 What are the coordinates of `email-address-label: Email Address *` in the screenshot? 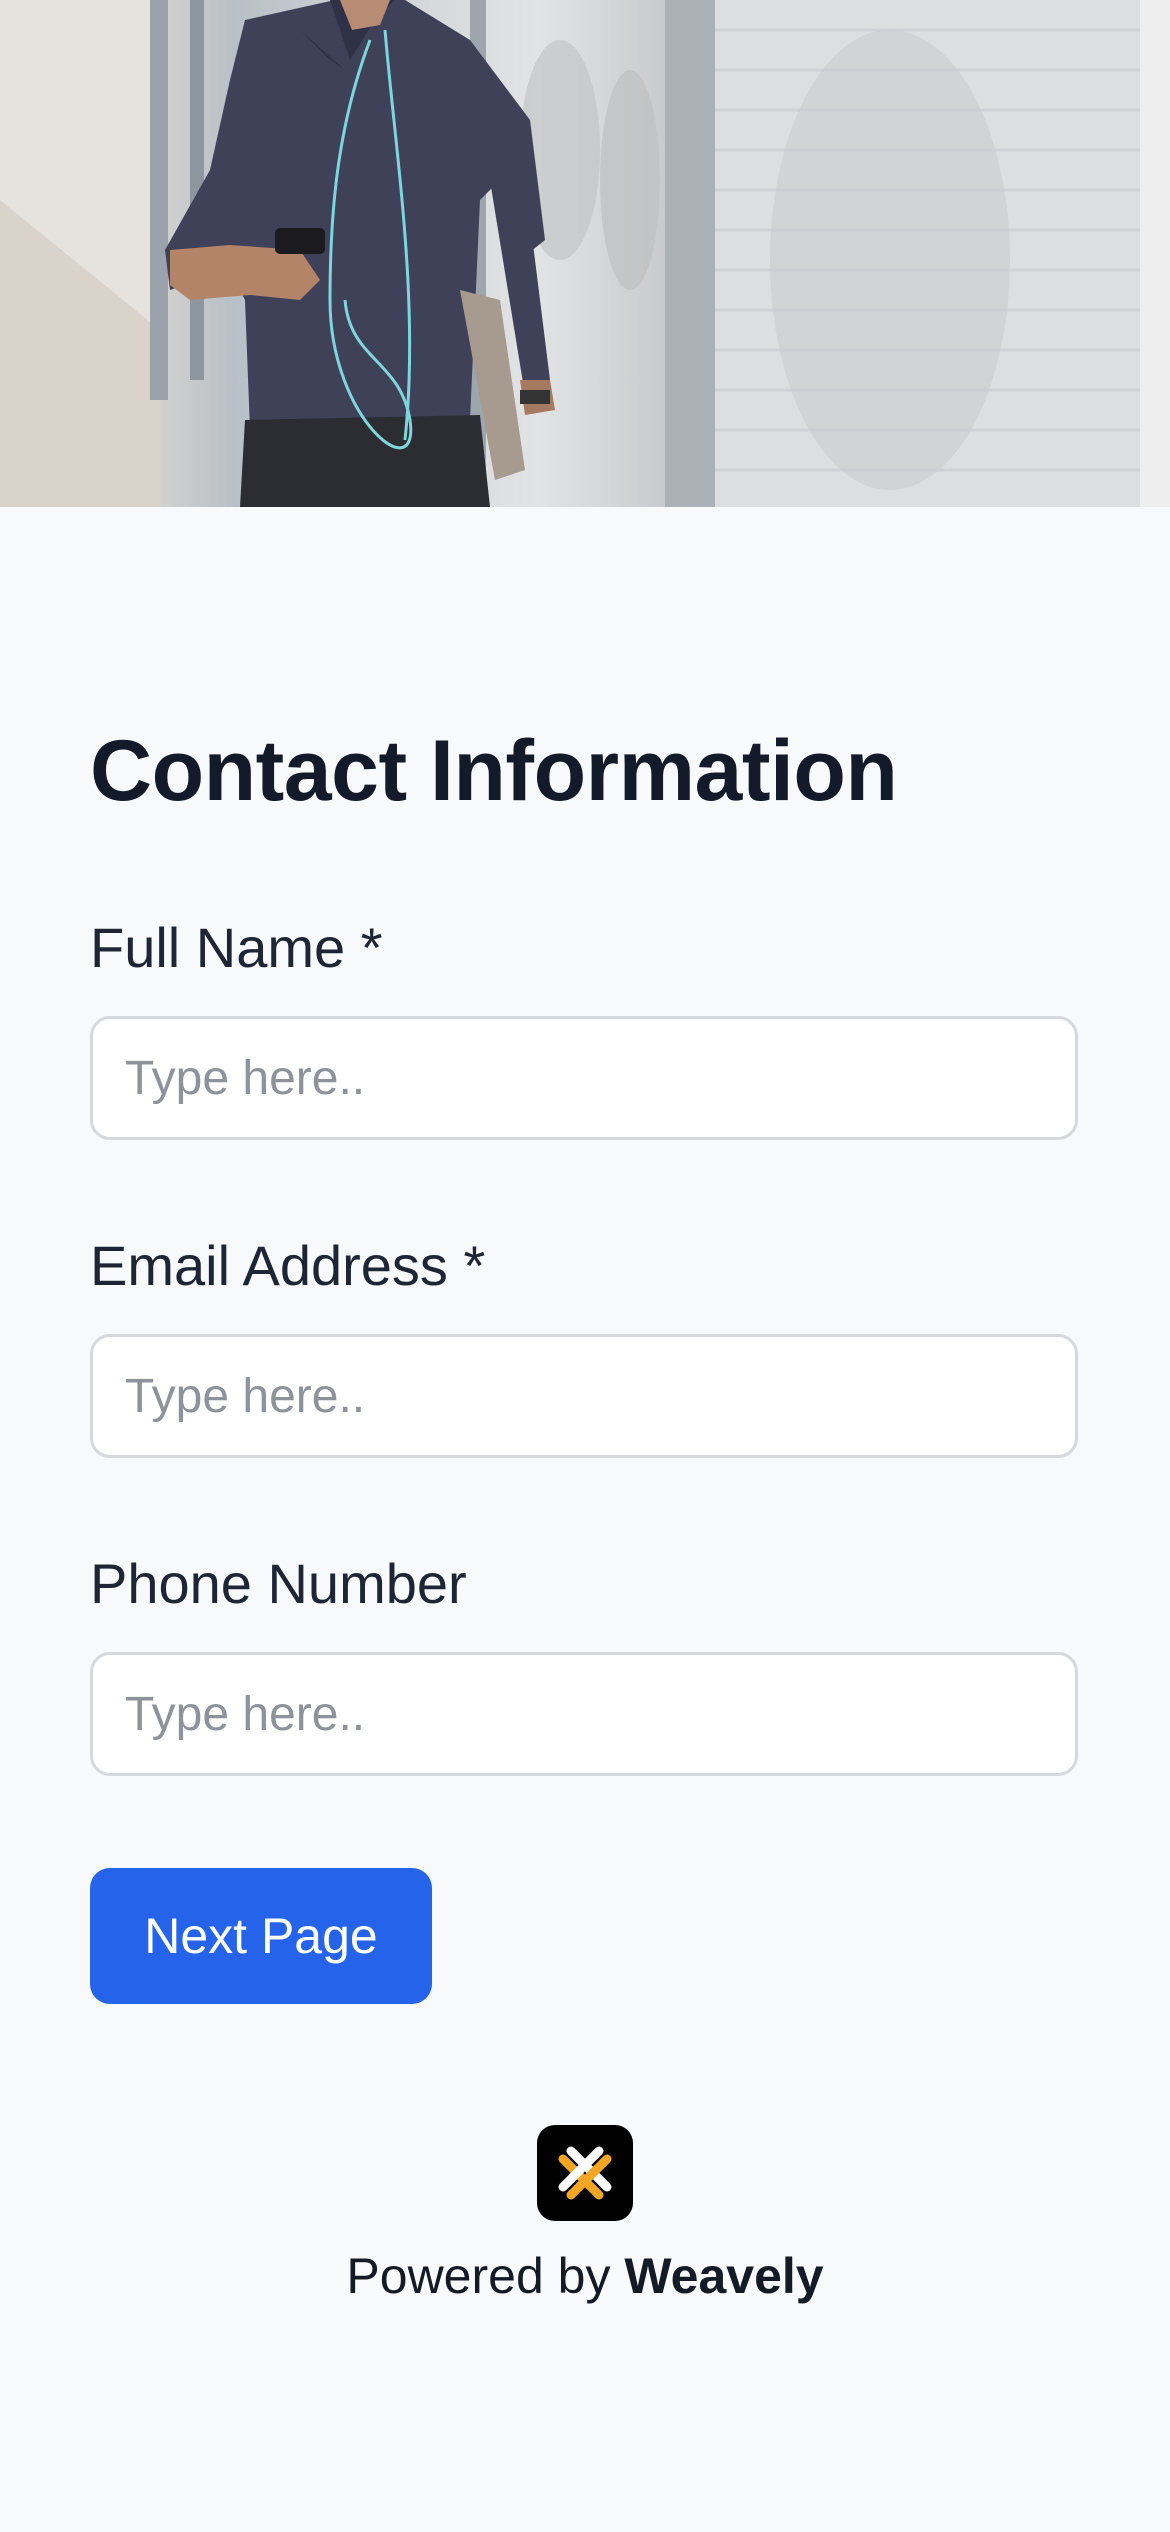 It's located at (288, 1265).